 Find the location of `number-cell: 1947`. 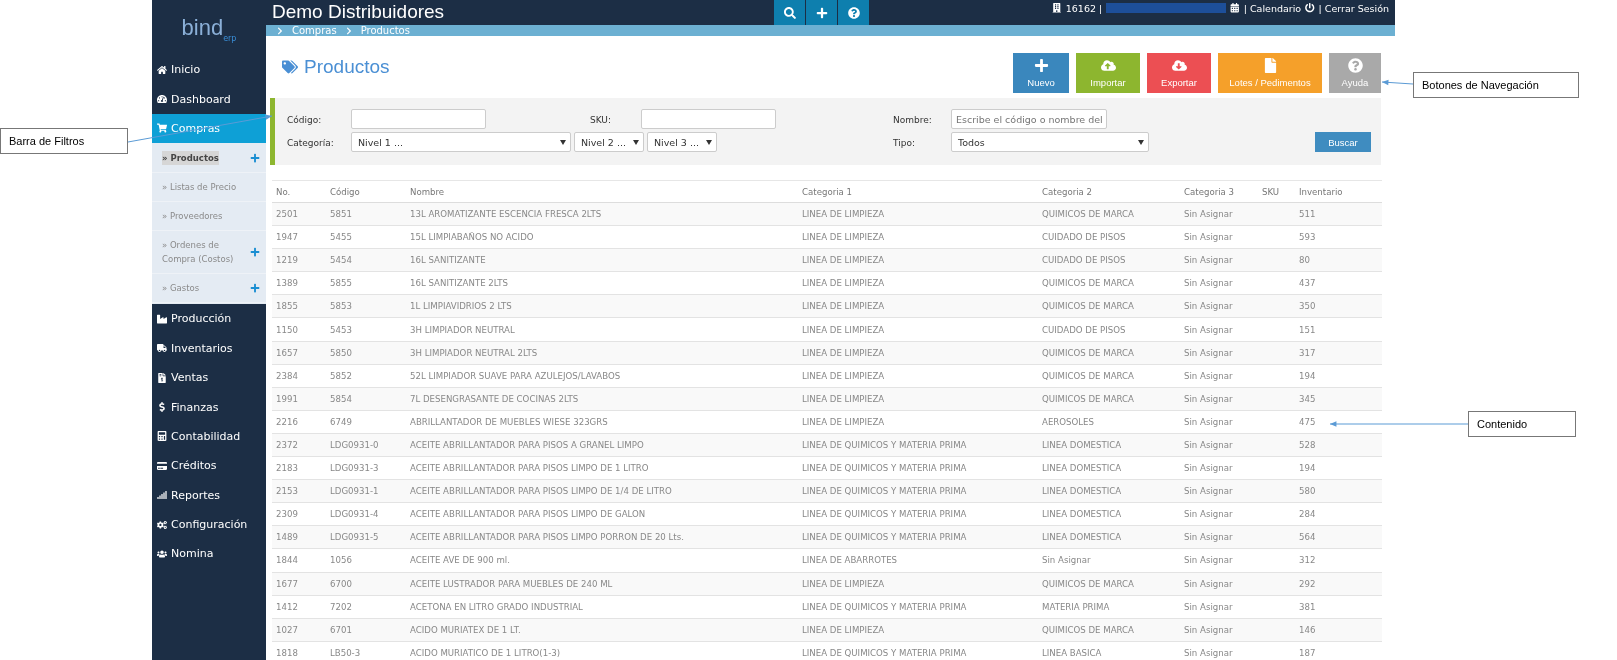

number-cell: 1947 is located at coordinates (299, 237).